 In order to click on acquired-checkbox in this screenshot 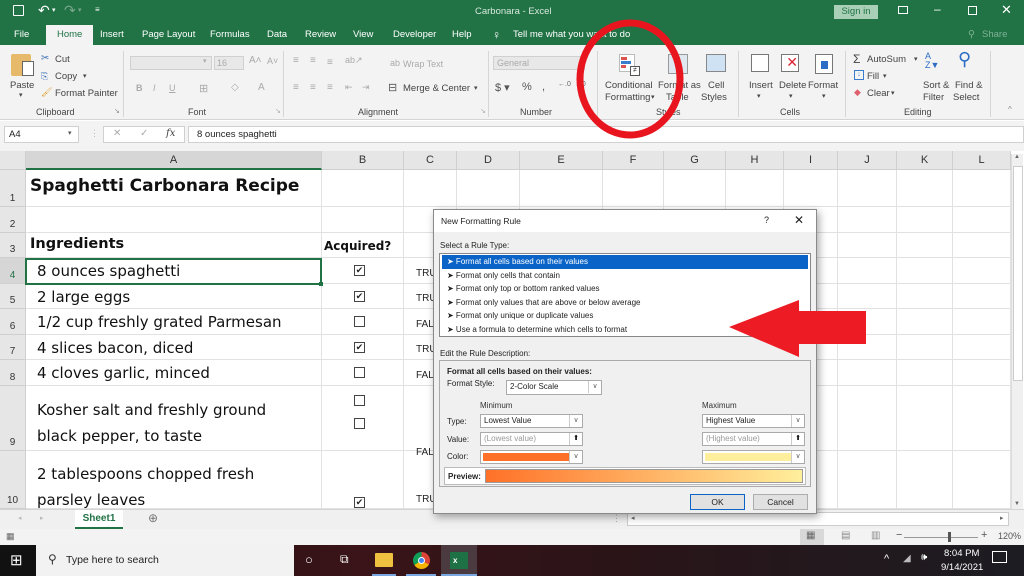, I will do `click(359, 400)`.